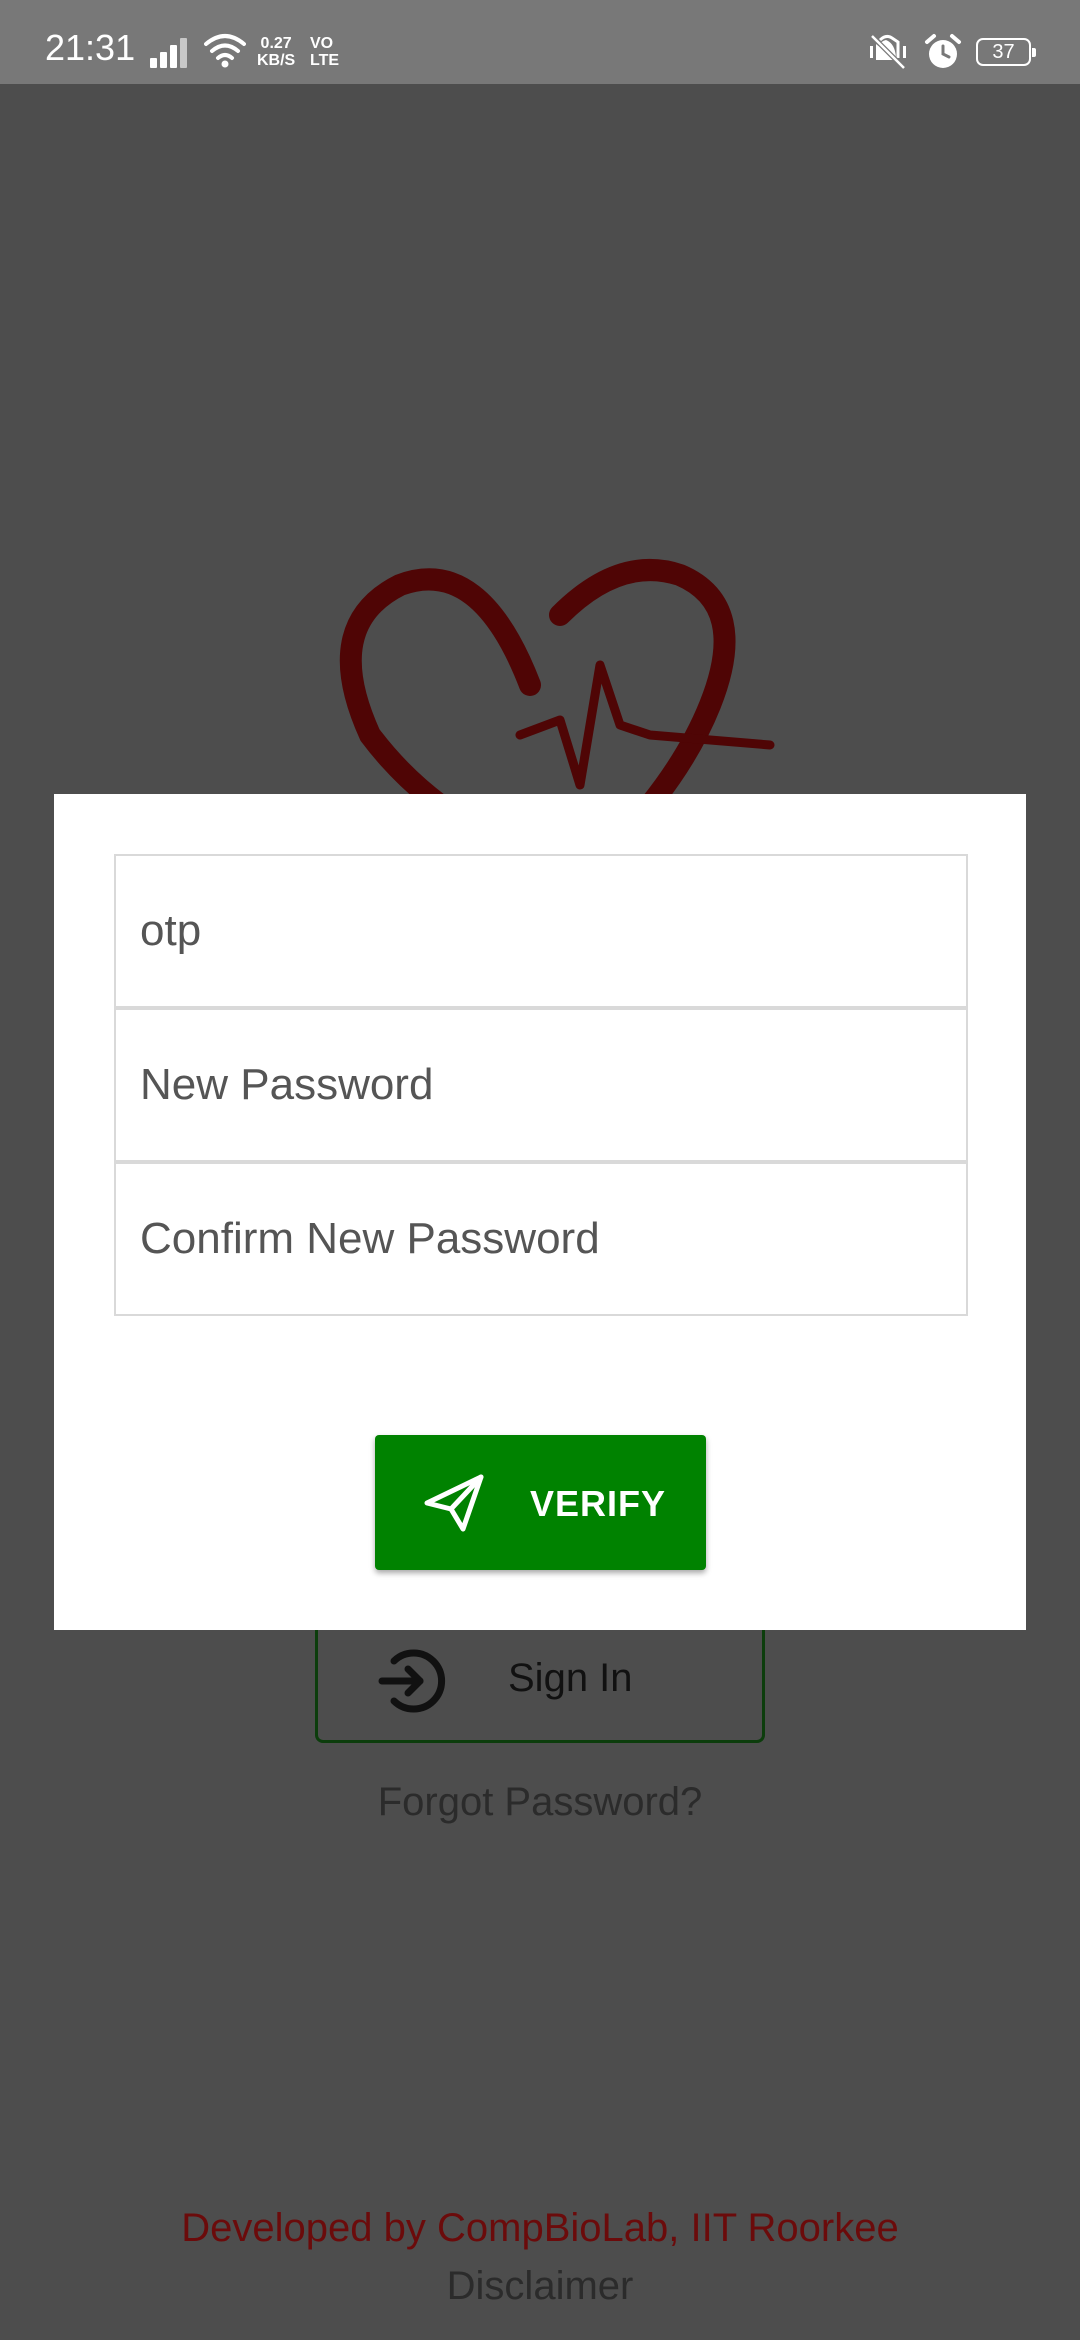  I want to click on alarm-icon, so click(943, 54).